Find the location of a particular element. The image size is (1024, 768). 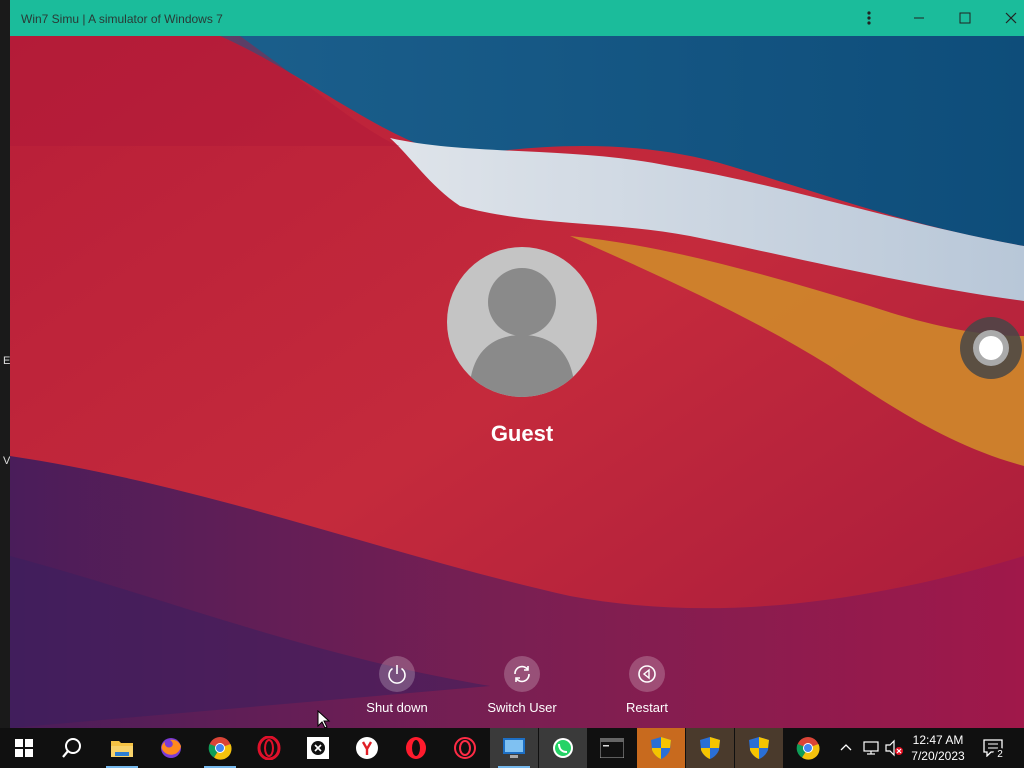

terminal-icon is located at coordinates (612, 748).